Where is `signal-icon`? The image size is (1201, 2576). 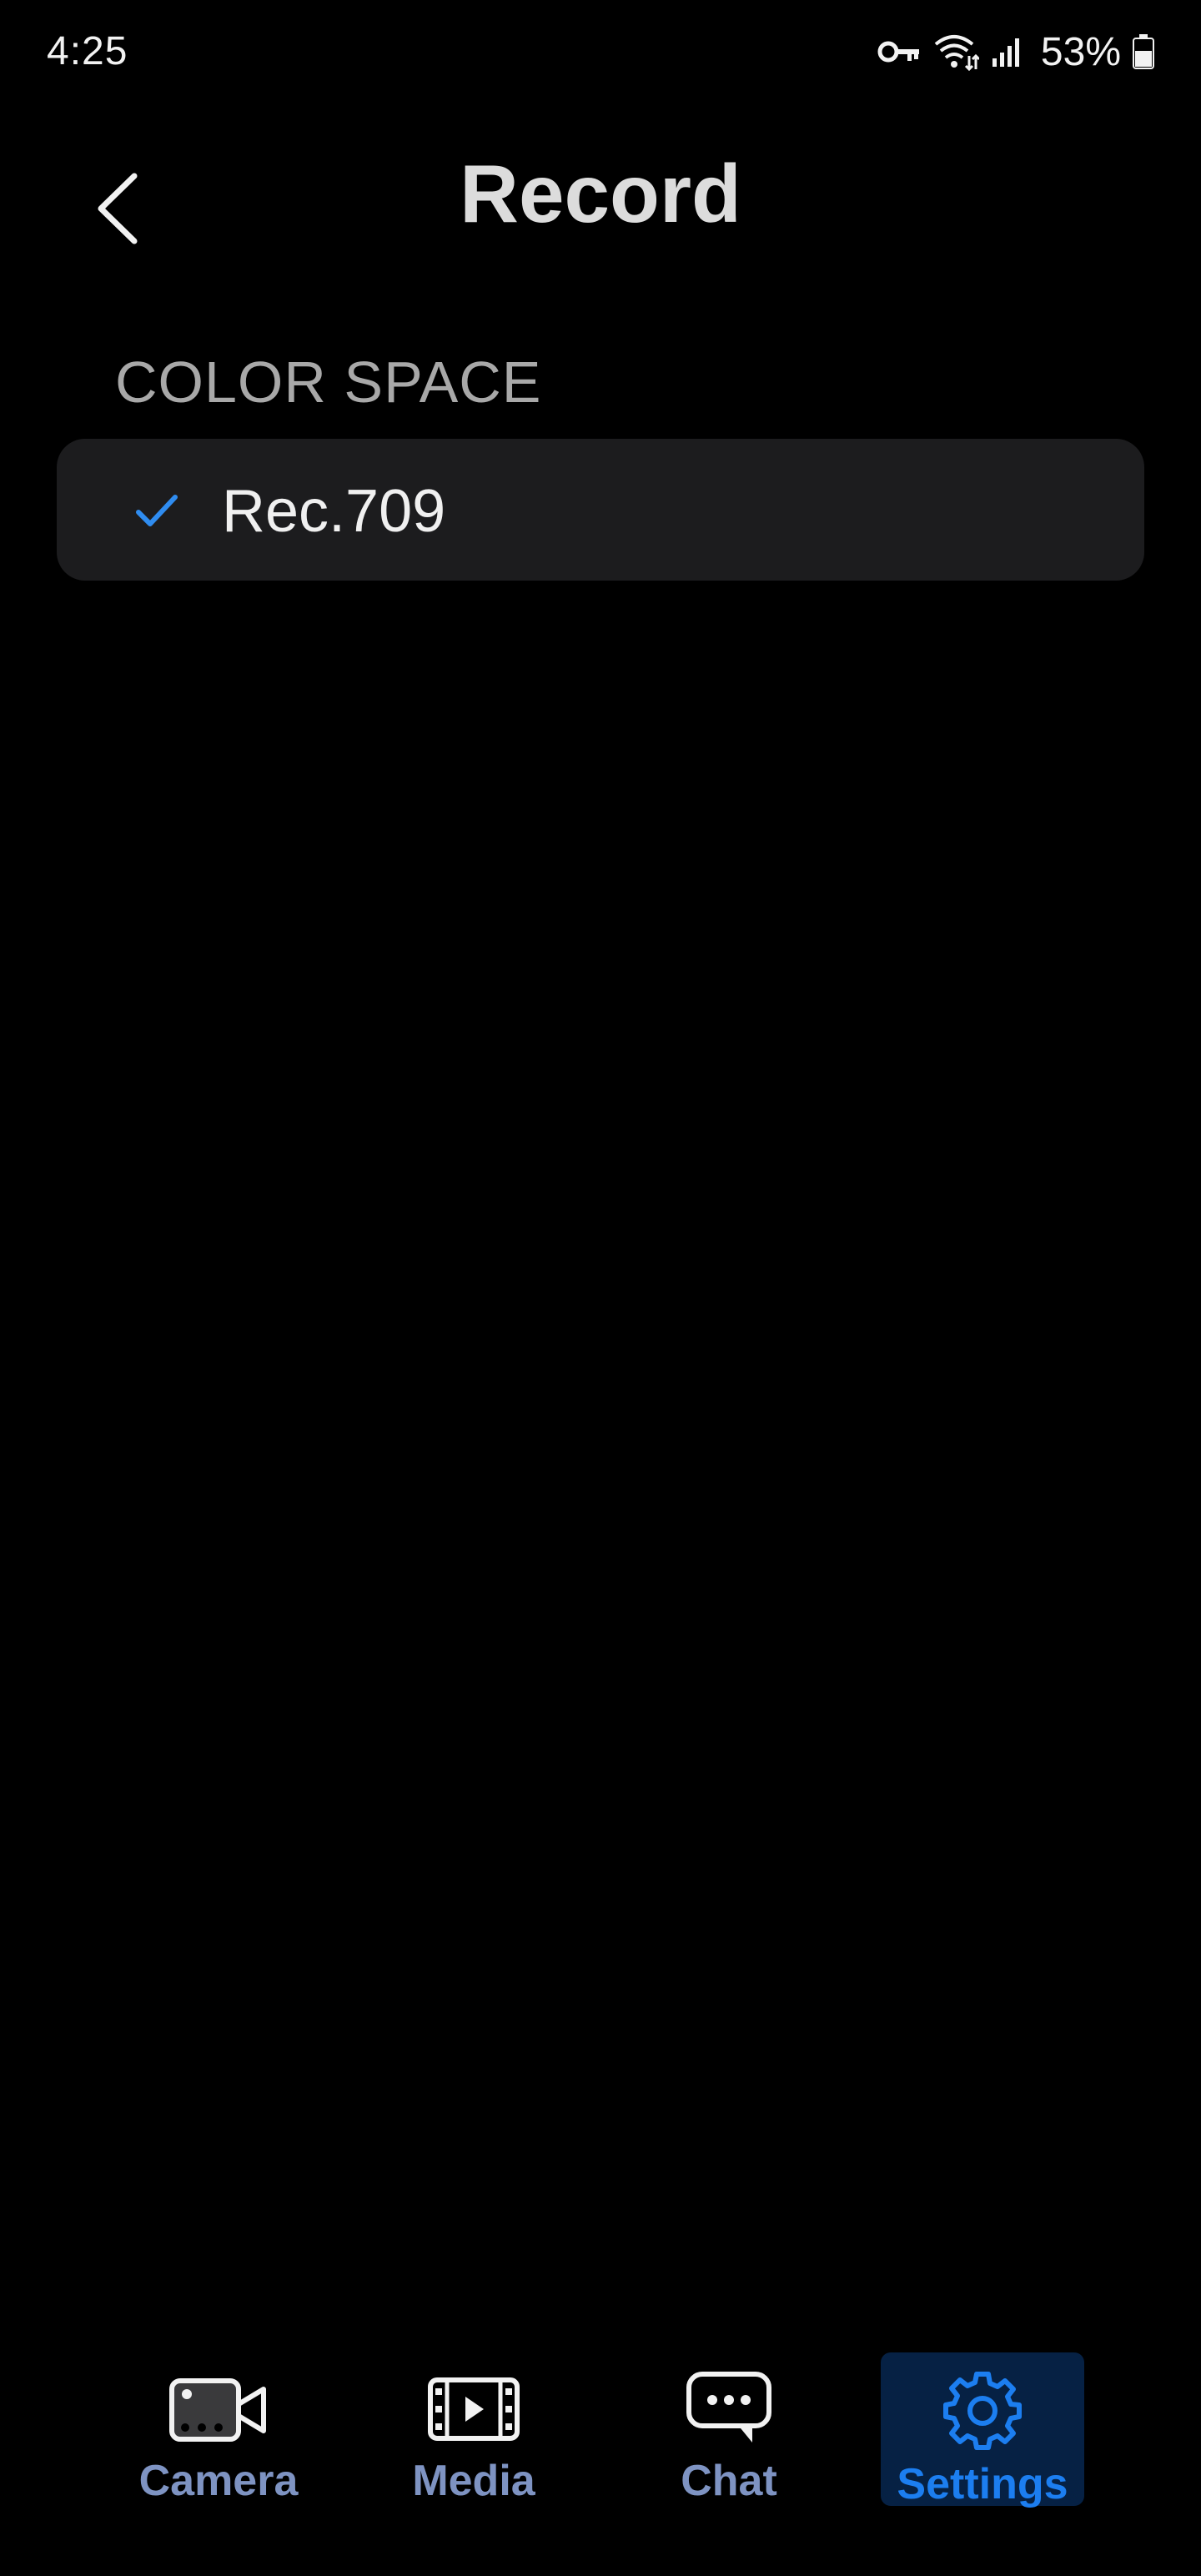
signal-icon is located at coordinates (1008, 51).